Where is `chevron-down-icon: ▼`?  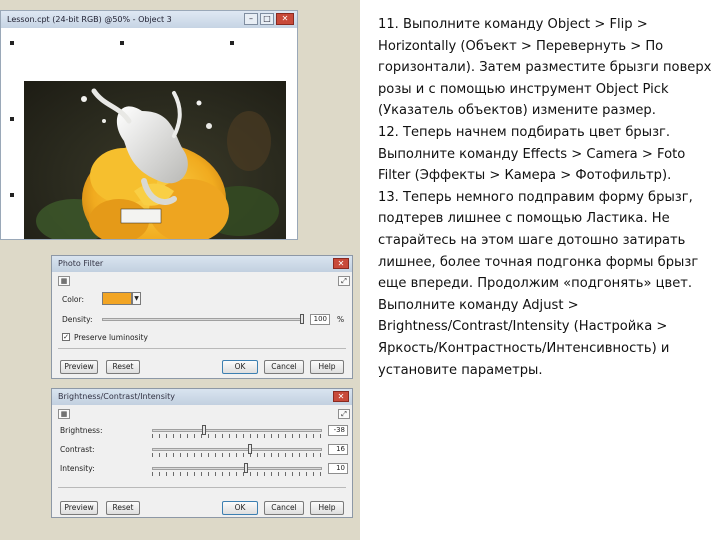
chevron-down-icon: ▼ is located at coordinates (136, 298).